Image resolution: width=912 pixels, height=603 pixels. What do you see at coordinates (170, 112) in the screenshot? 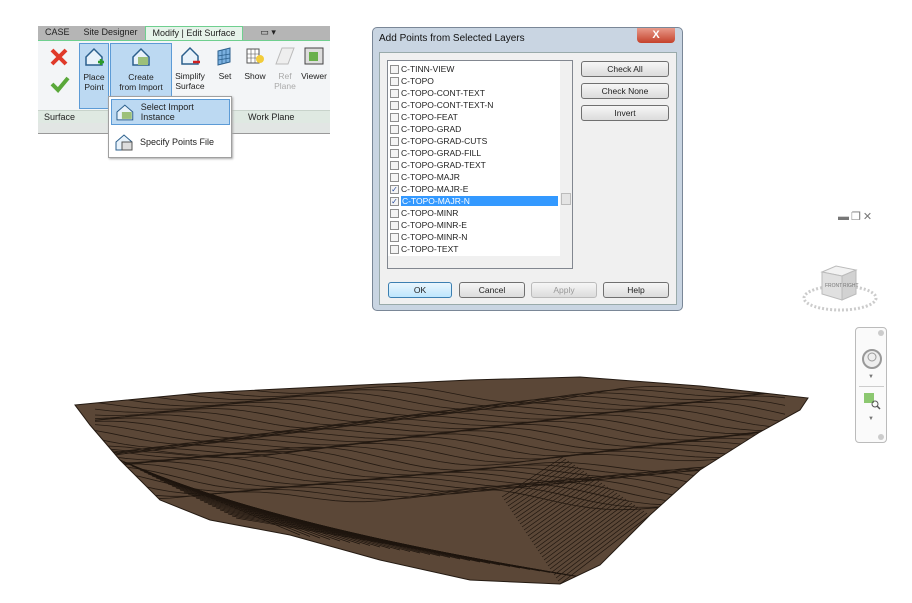
I see `menu-item-select-import-instance: Select Import Instance` at bounding box center [170, 112].